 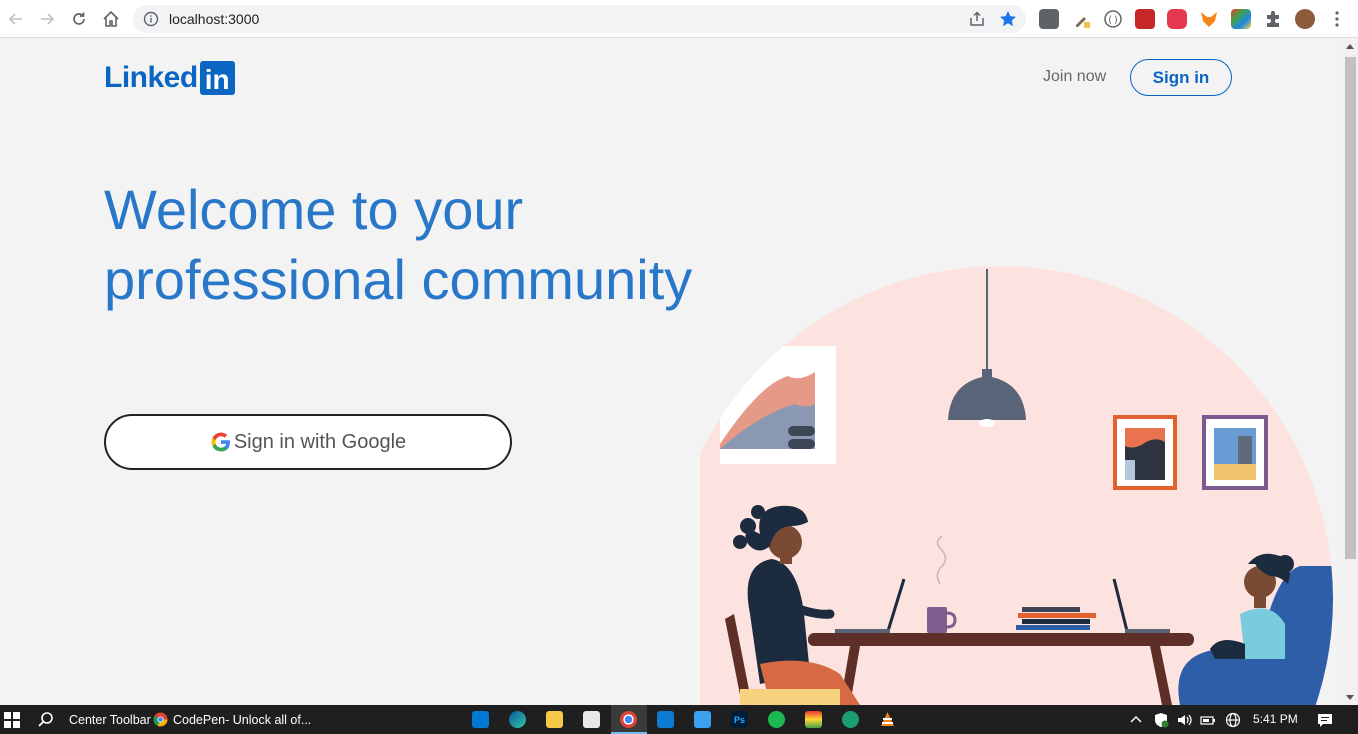 I want to click on spotify-app-icon, so click(x=776, y=719).